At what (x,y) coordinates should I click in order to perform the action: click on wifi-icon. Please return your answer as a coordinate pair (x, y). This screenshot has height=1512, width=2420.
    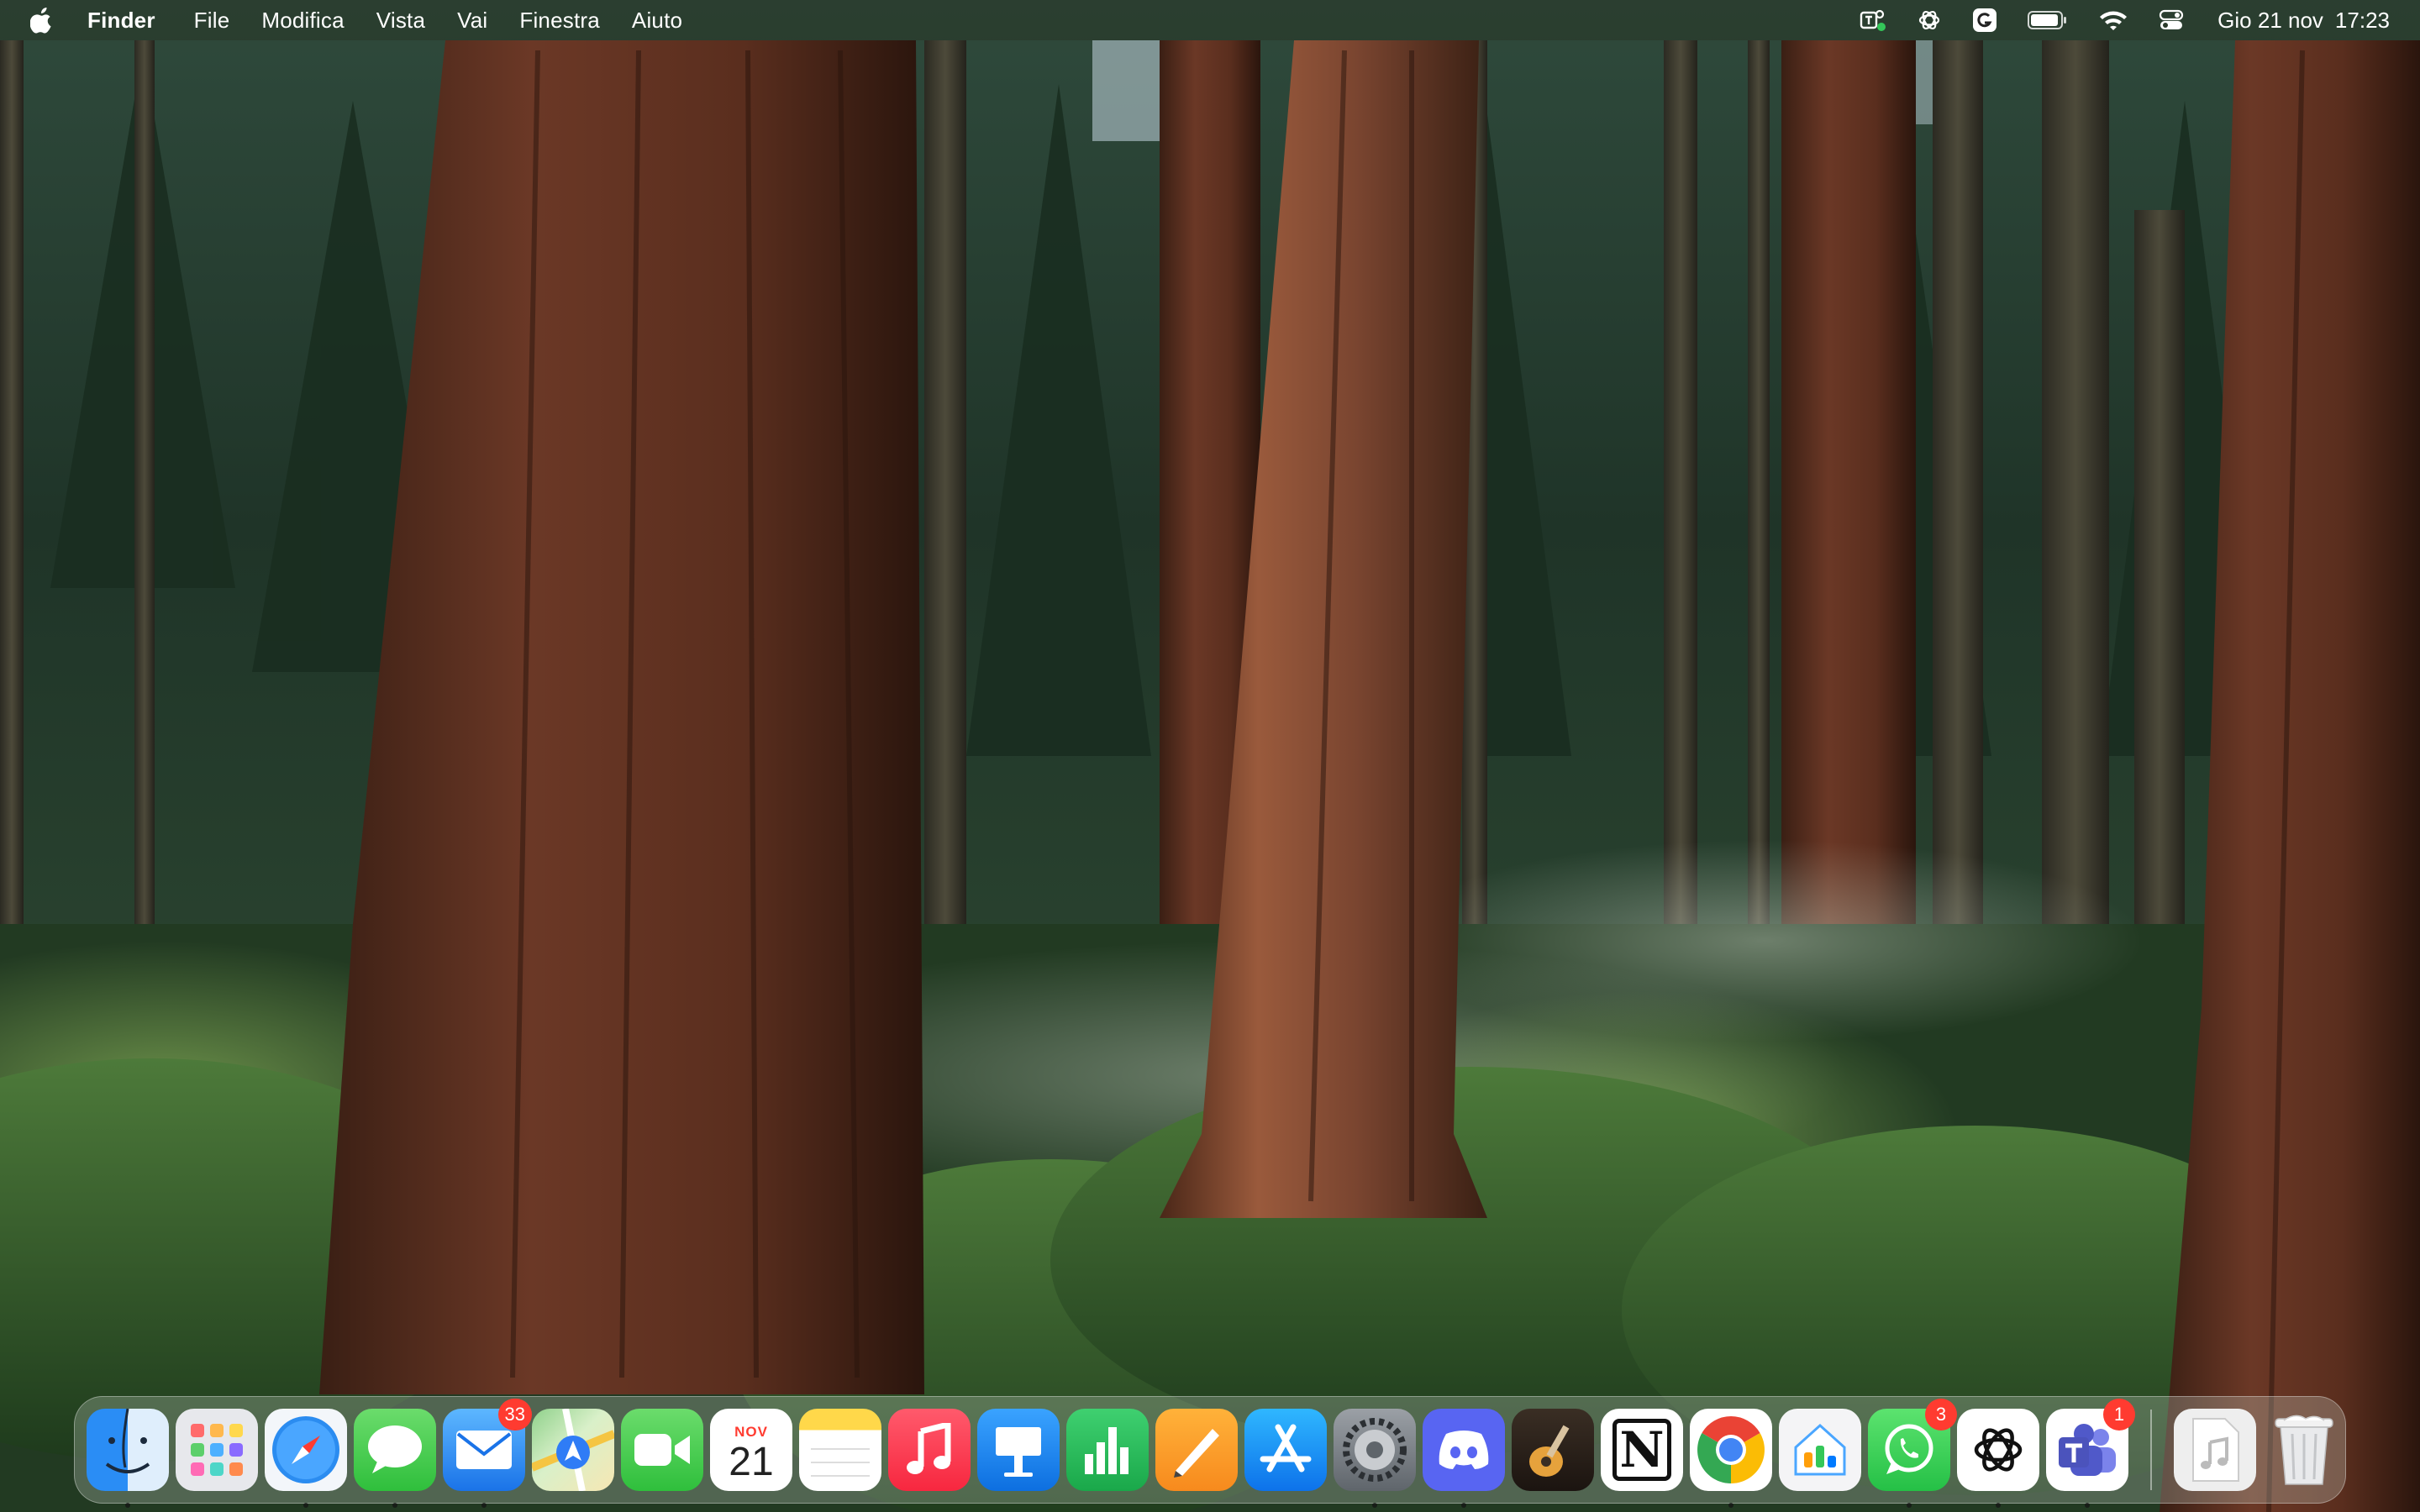
    Looking at the image, I should click on (2113, 20).